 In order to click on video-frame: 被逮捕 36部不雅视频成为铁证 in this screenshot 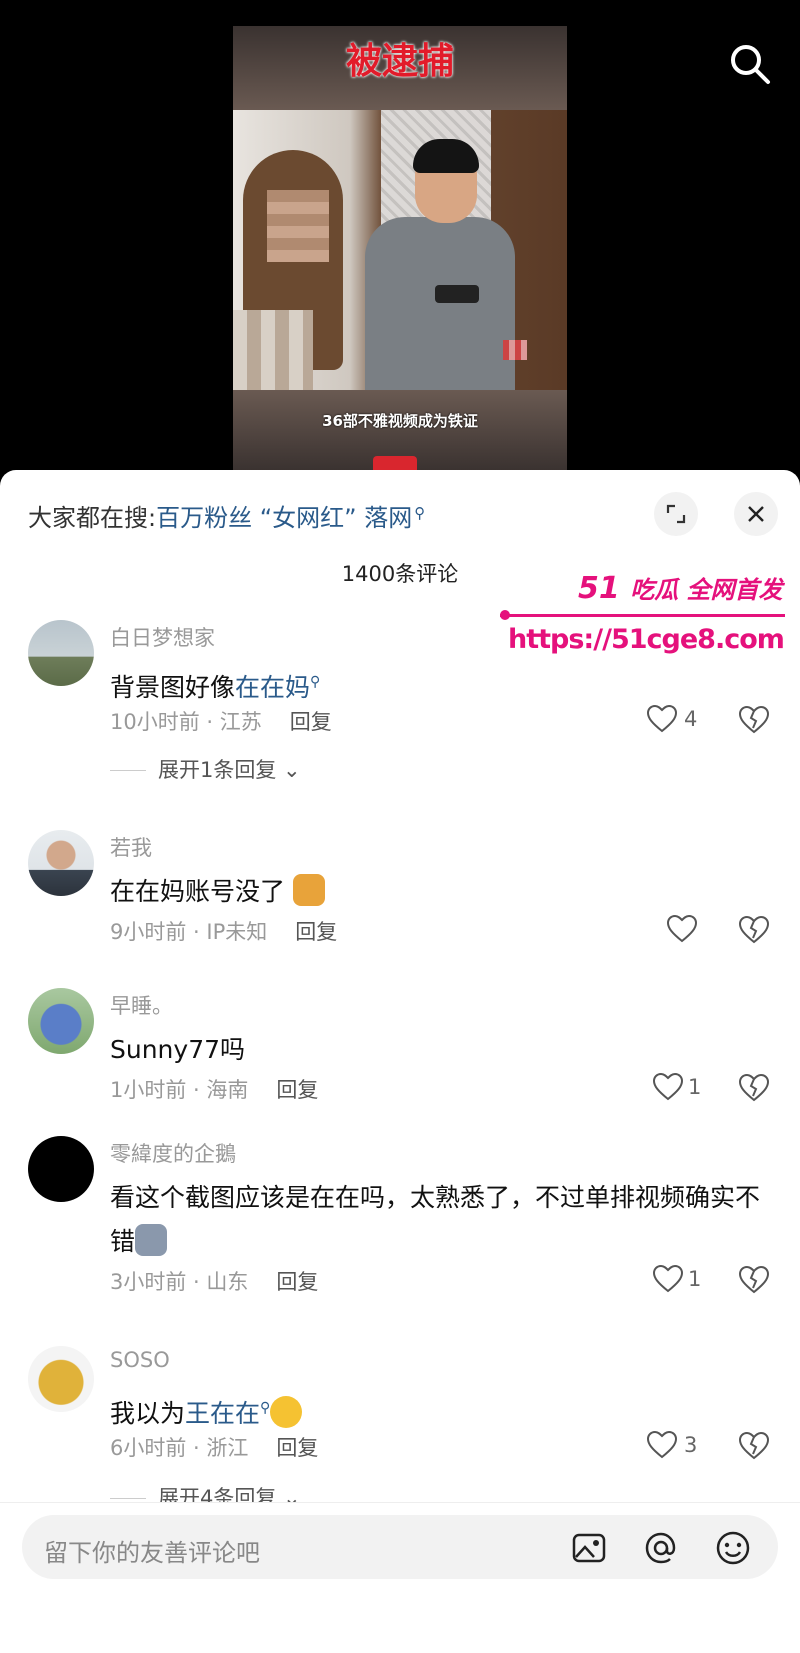, I will do `click(400, 248)`.